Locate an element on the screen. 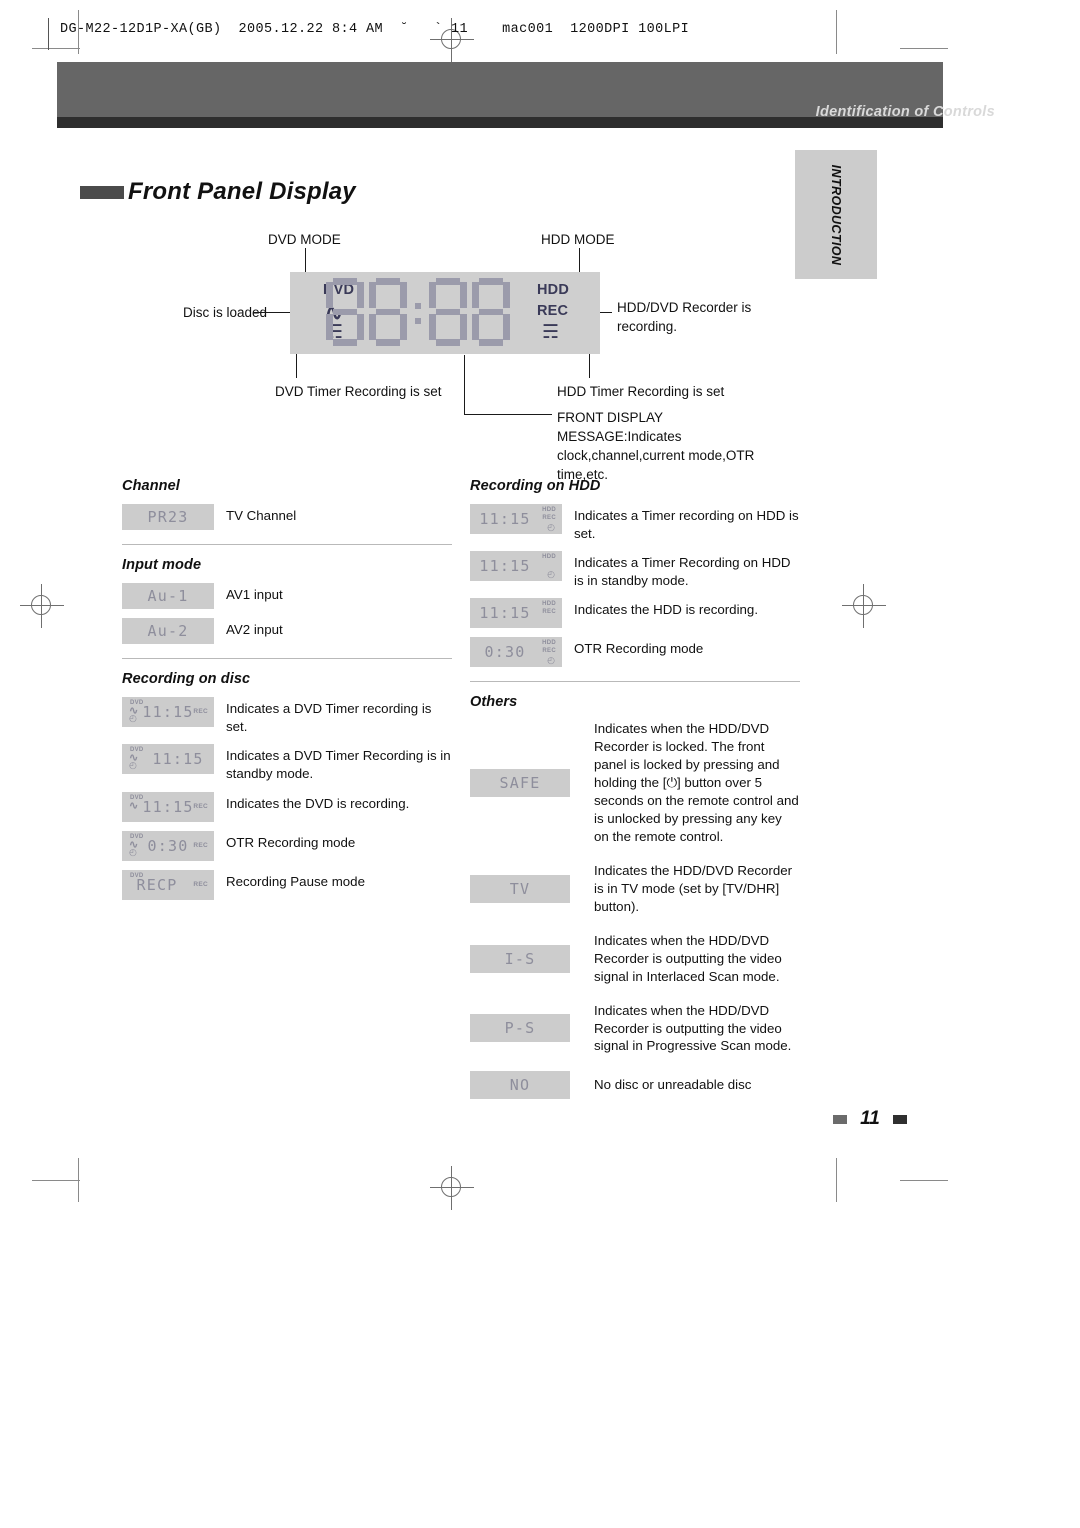 The image size is (1080, 1528). lcd-chip-dvd-recording: DVD ∿ REC 11:15 is located at coordinates (168, 806).